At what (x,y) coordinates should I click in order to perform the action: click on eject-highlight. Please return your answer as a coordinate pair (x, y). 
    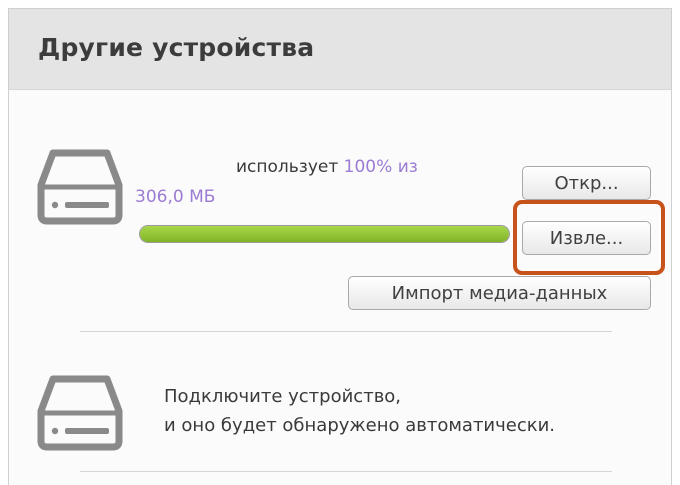
    Looking at the image, I should click on (589, 237).